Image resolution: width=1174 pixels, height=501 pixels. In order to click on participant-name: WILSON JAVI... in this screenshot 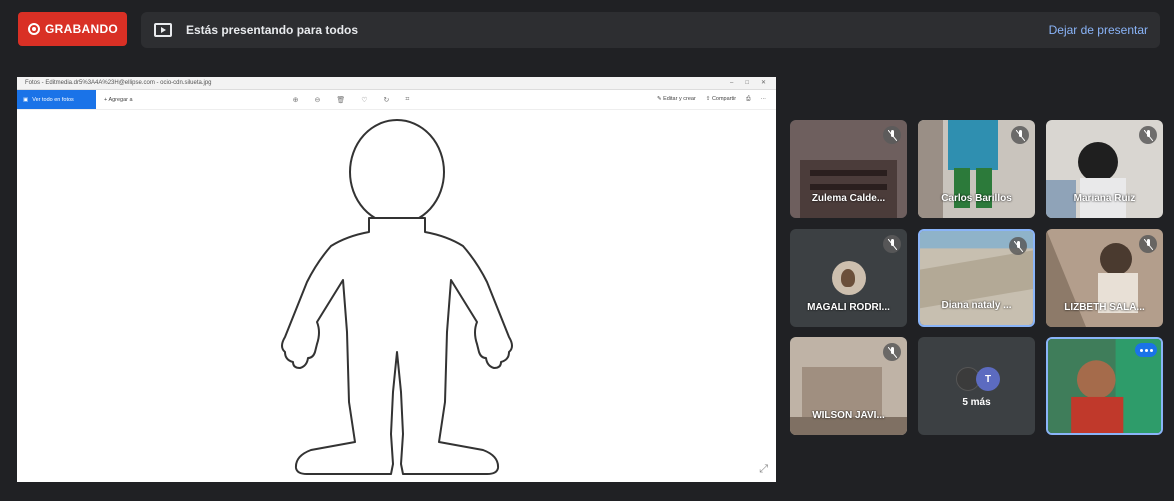, I will do `click(848, 415)`.